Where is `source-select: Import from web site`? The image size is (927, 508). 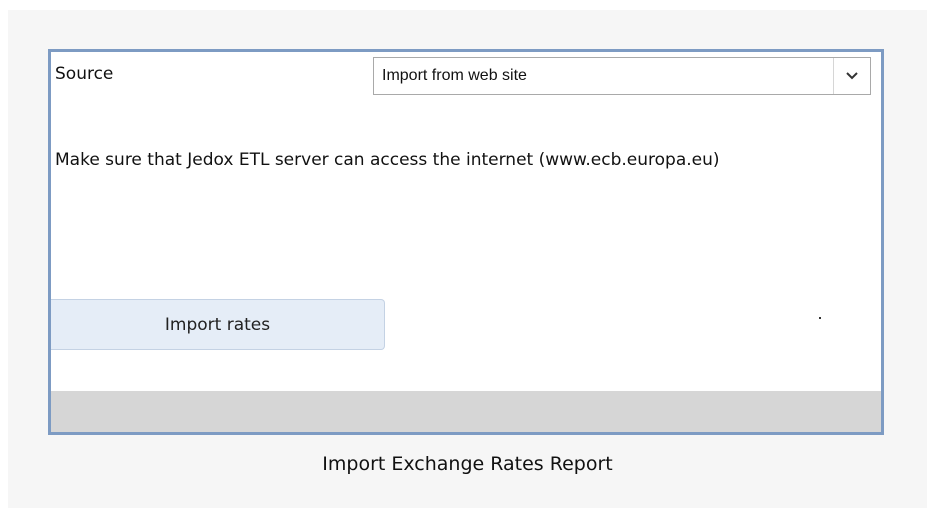
source-select: Import from web site is located at coordinates (622, 76).